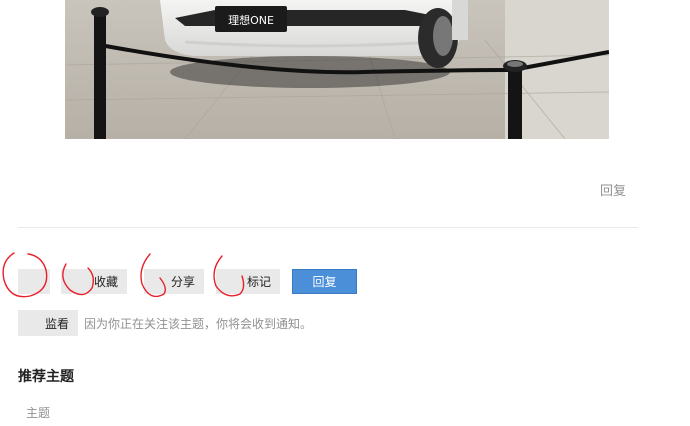 This screenshot has height=426, width=690. Describe the element at coordinates (105, 282) in the screenshot. I see `bookmark-label: 收藏` at that location.